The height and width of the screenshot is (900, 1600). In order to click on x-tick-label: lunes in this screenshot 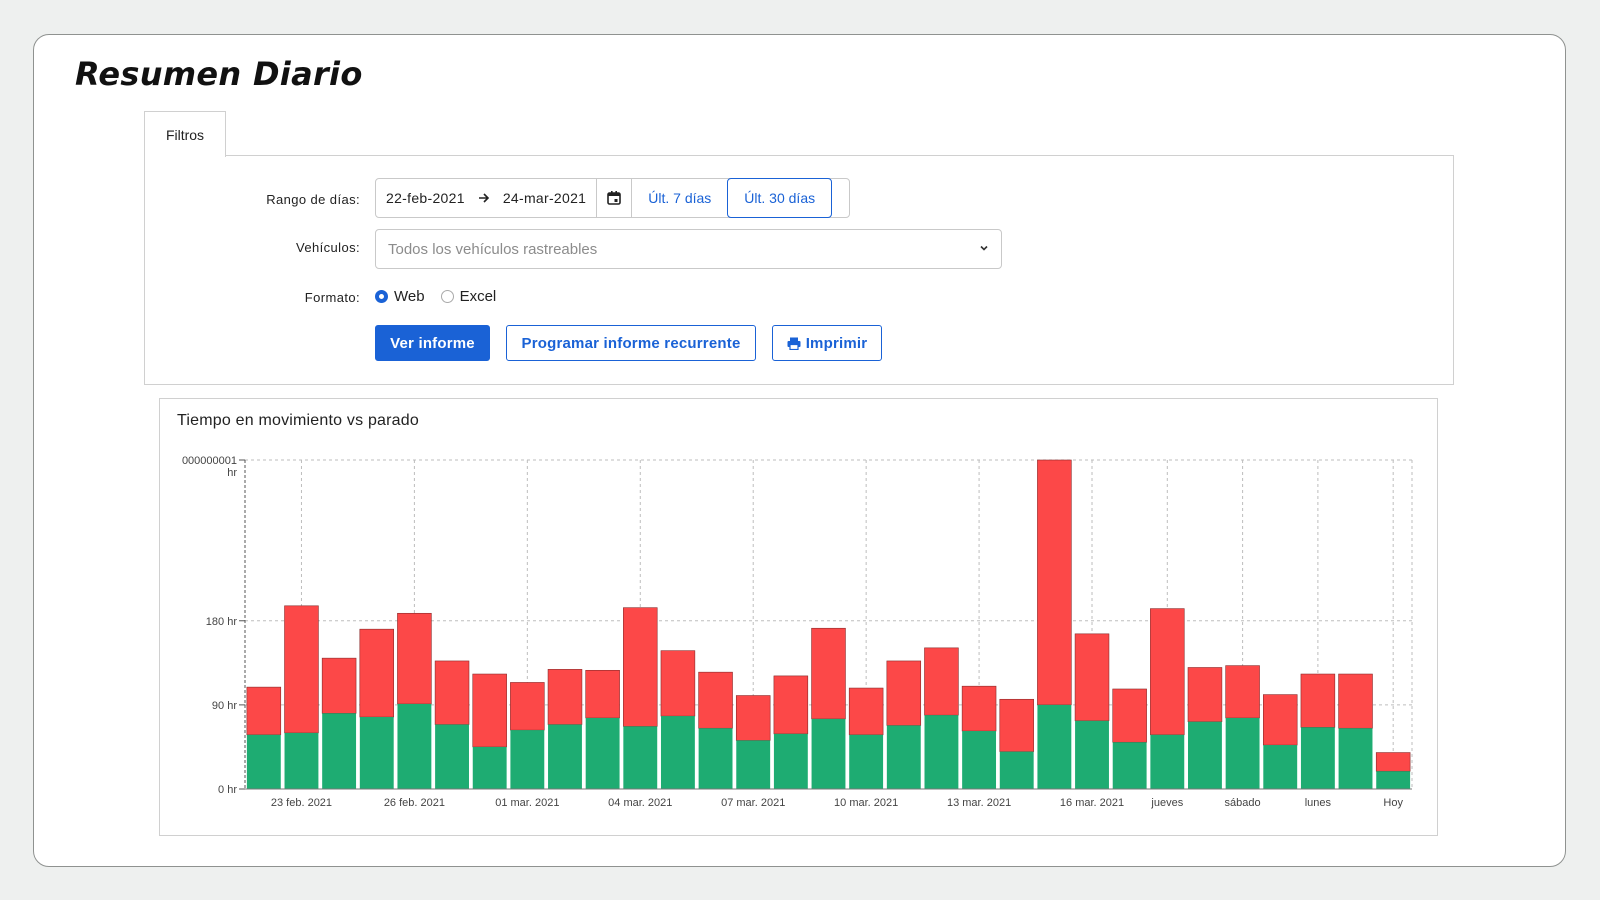, I will do `click(1318, 803)`.